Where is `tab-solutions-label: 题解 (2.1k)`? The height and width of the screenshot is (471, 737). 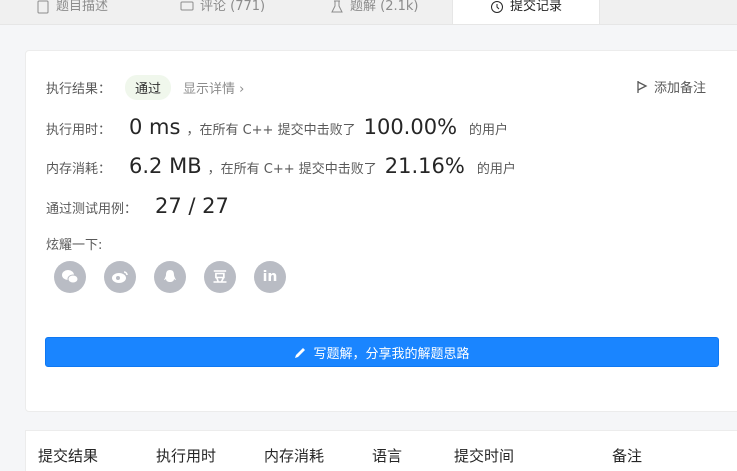 tab-solutions-label: 题解 (2.1k) is located at coordinates (384, 7).